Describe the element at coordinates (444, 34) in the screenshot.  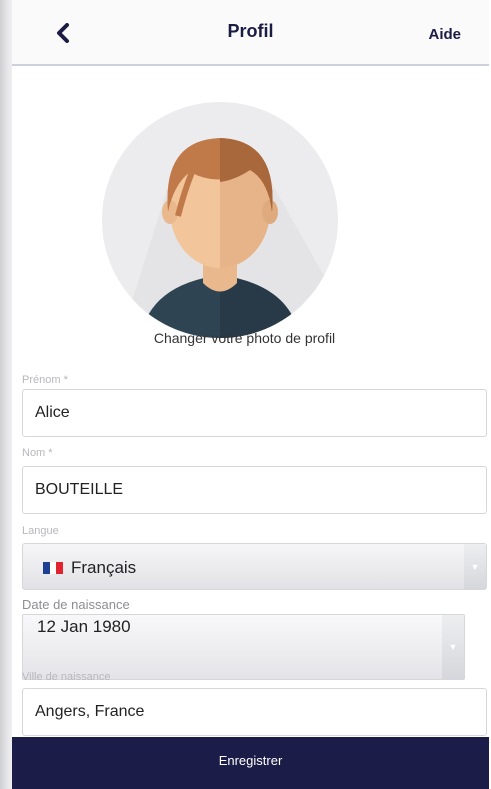
I see `help-link: Aide` at that location.